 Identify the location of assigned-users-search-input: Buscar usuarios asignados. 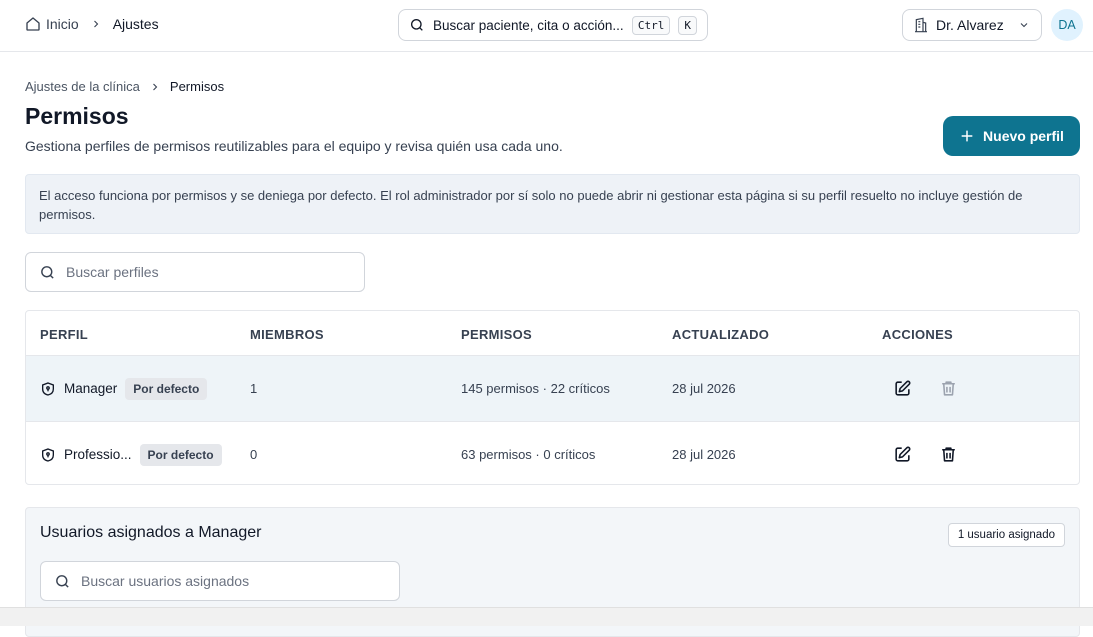
(220, 581).